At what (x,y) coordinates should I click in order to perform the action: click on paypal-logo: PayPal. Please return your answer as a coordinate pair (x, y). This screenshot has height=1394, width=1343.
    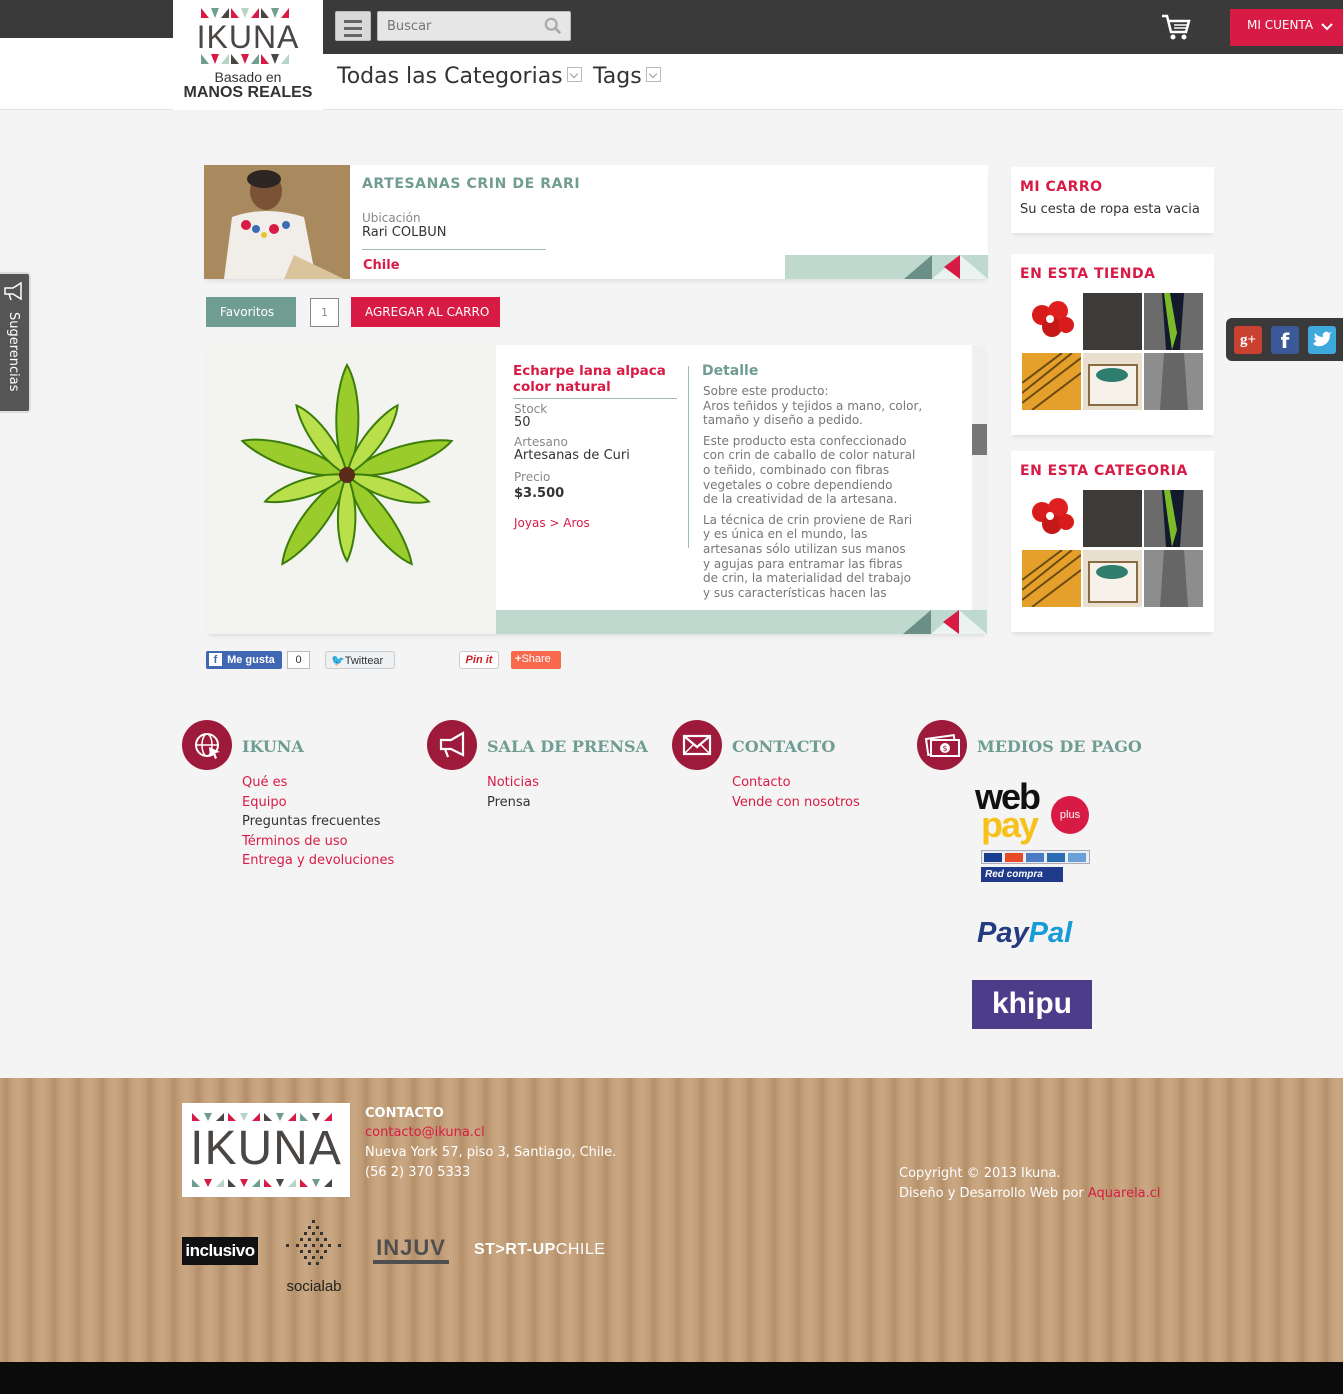
    Looking at the image, I should click on (1024, 933).